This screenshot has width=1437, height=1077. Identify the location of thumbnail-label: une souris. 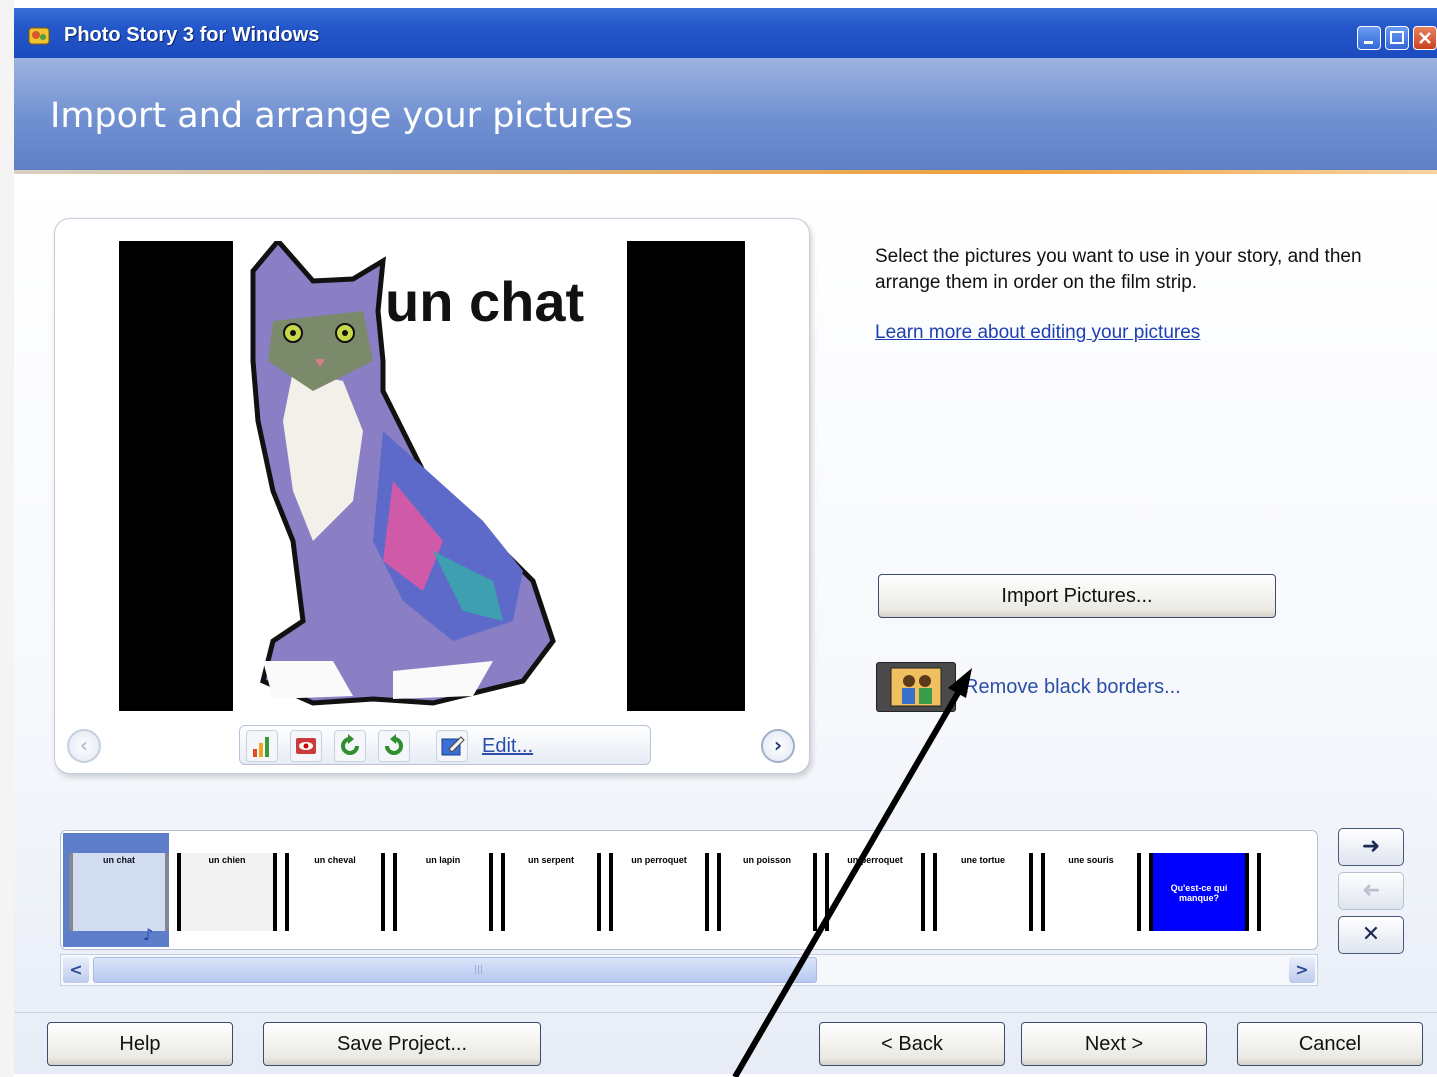
(1091, 860).